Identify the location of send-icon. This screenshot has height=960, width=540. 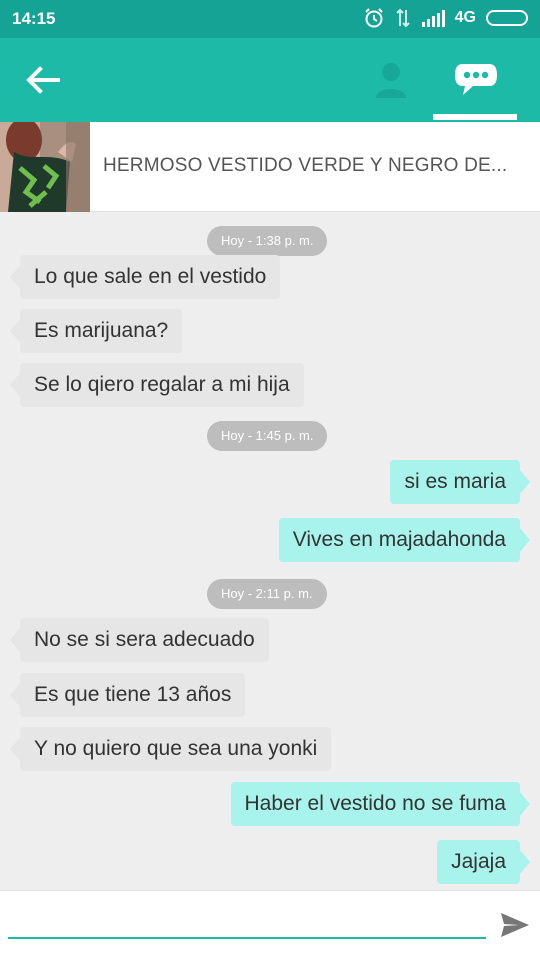
(515, 925).